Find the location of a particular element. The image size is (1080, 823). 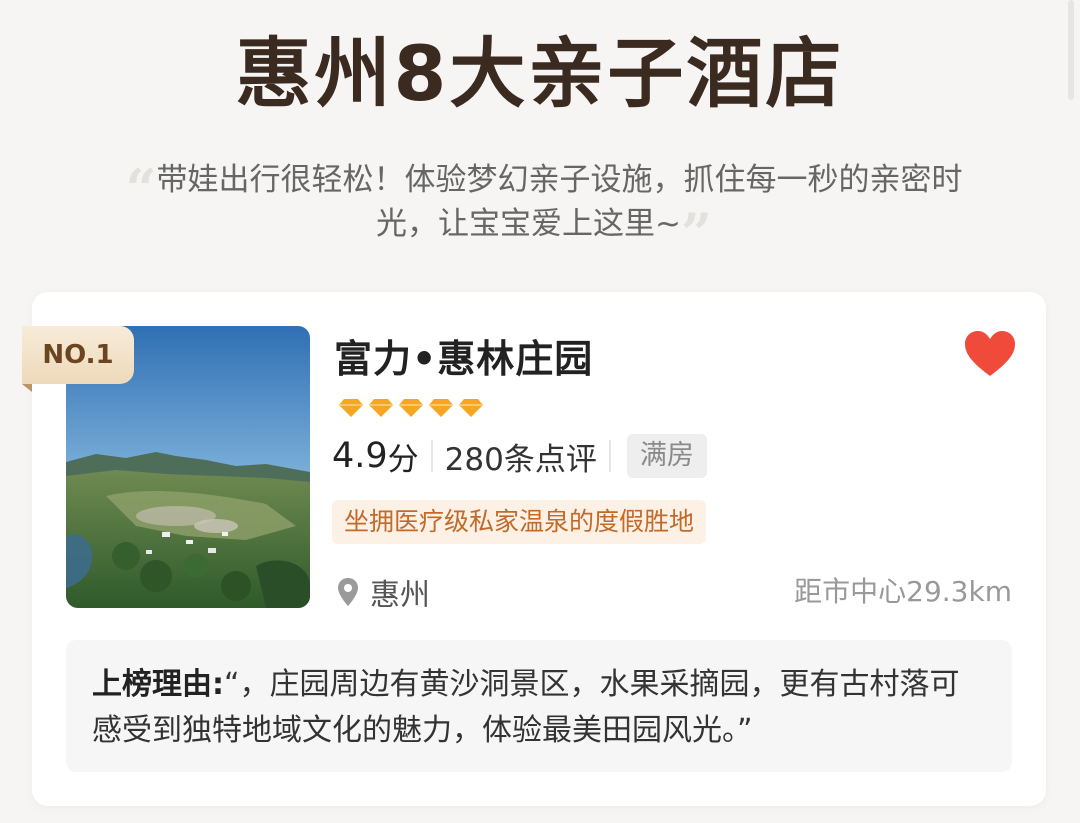

rank-badge: NO.1 is located at coordinates (78, 355).